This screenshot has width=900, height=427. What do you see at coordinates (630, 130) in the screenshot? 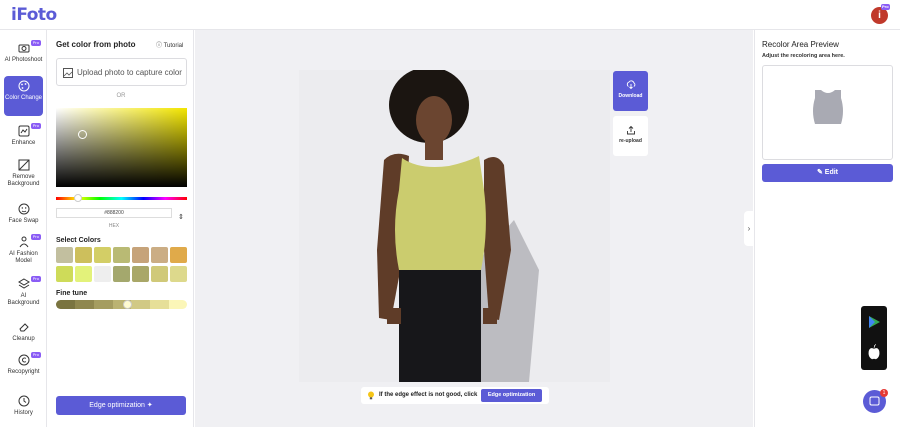
I see `upload-icon` at bounding box center [630, 130].